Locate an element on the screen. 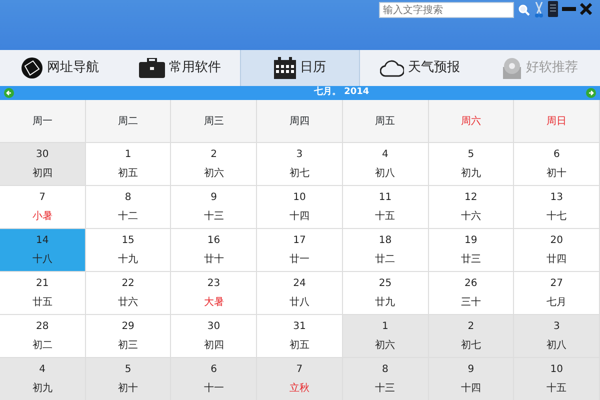  lunar-date: 廿八 is located at coordinates (299, 303).